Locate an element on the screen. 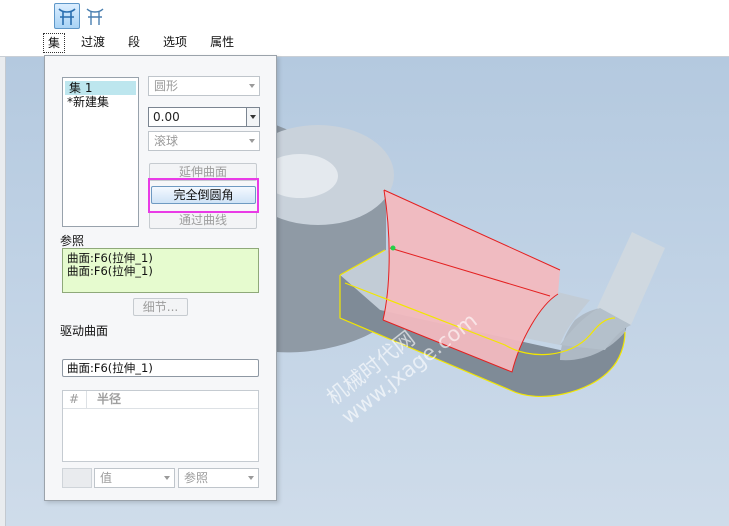 Image resolution: width=729 pixels, height=526 pixels. radius-input: 0.00 is located at coordinates (204, 117).